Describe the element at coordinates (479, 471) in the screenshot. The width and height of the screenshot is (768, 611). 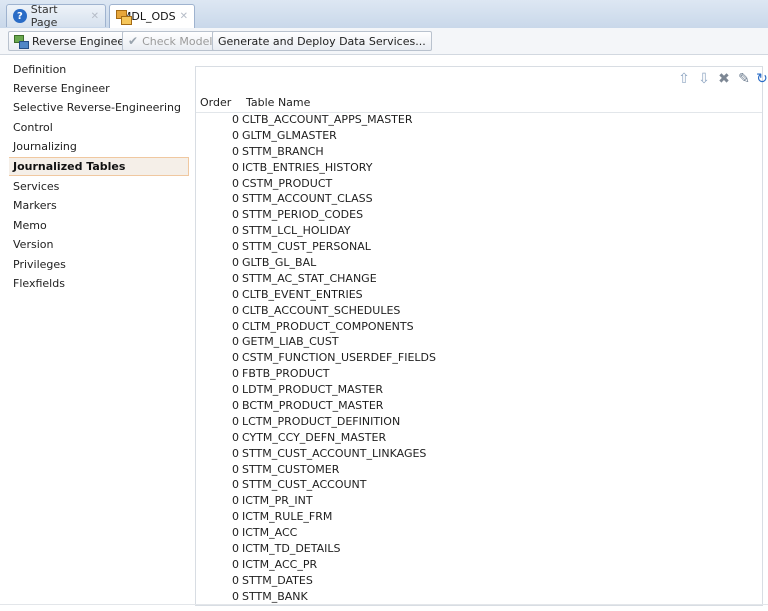
I see `table-row: 0 STTM_CUSTOMER` at that location.